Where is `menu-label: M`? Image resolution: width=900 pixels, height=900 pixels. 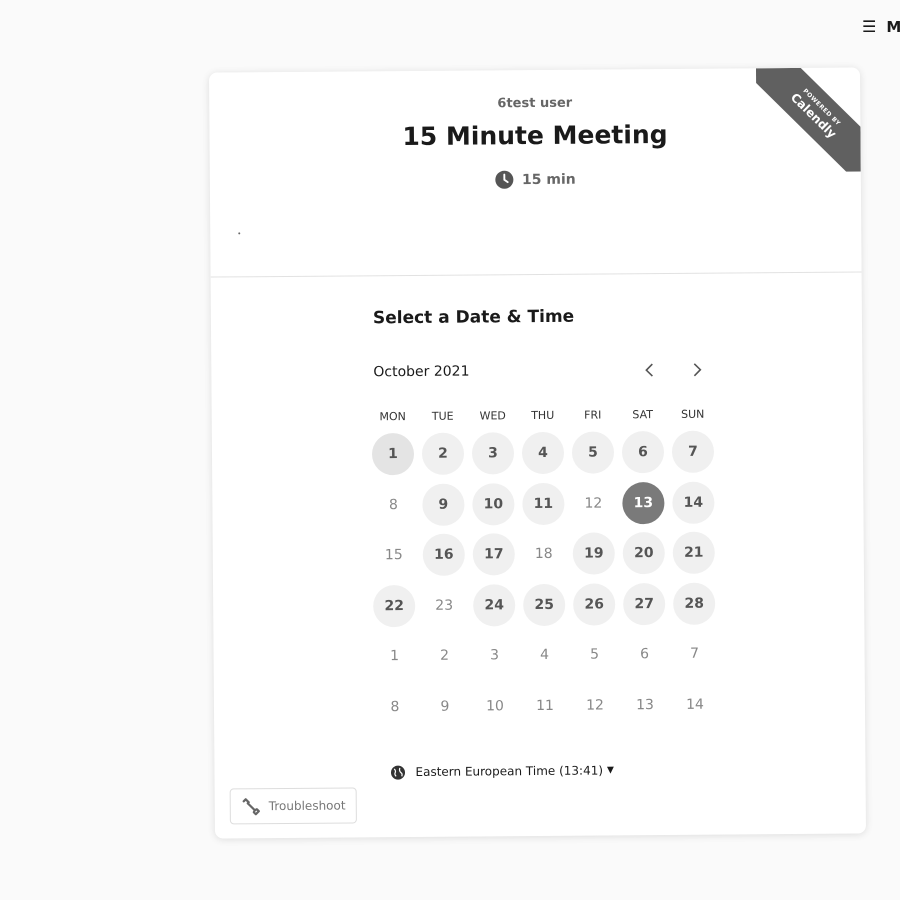
menu-label: M is located at coordinates (893, 26).